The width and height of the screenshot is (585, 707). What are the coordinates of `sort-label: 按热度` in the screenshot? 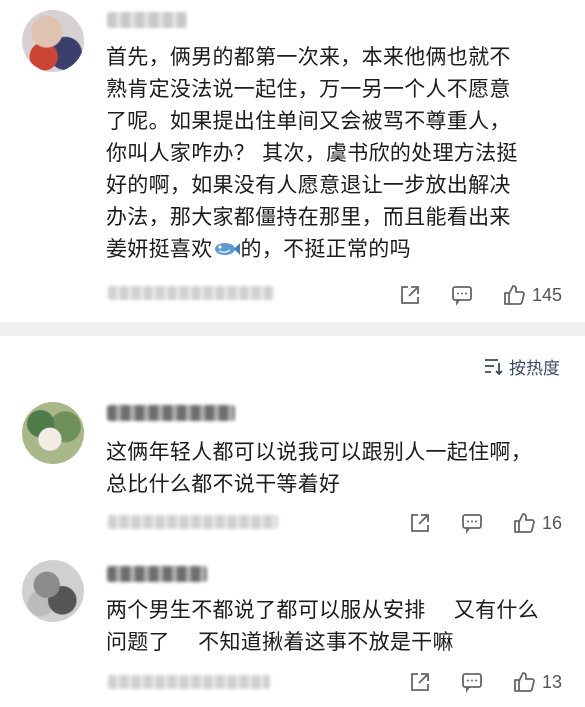 It's located at (534, 368).